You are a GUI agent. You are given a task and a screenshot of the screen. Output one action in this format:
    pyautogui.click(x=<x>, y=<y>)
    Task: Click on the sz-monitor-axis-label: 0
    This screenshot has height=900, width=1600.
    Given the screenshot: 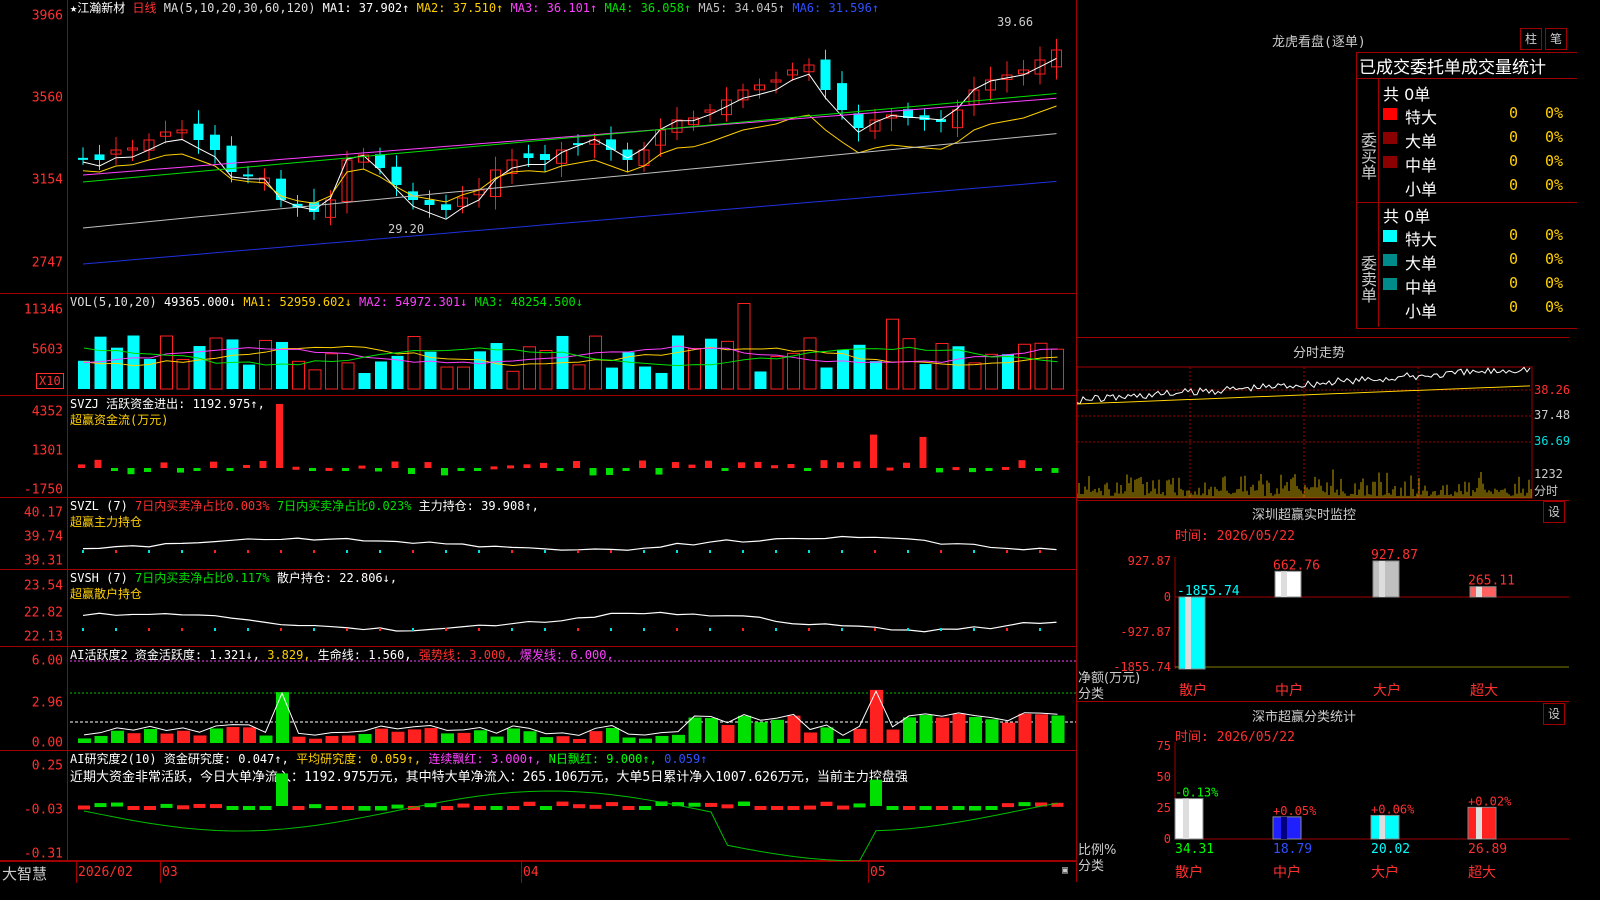 What is the action you would take?
    pyautogui.click(x=1167, y=597)
    